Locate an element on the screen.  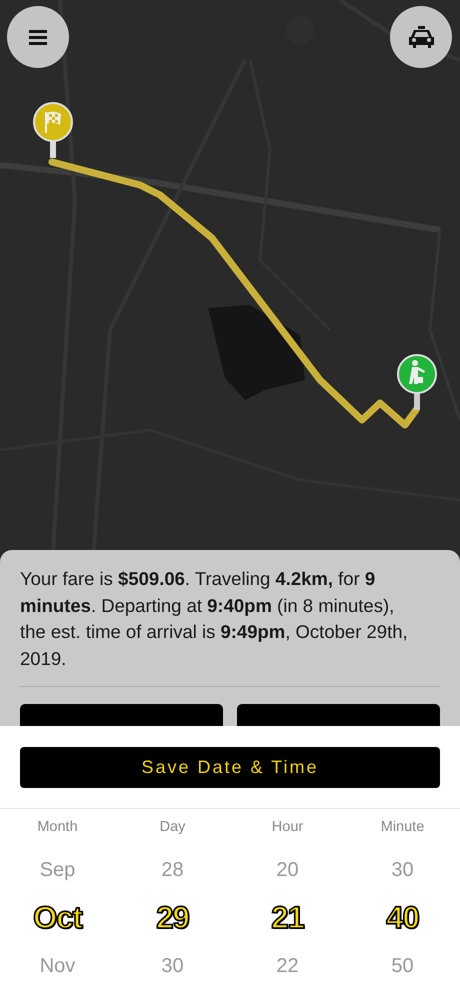
save-date-time-button: Save Date & Time is located at coordinates (230, 767).